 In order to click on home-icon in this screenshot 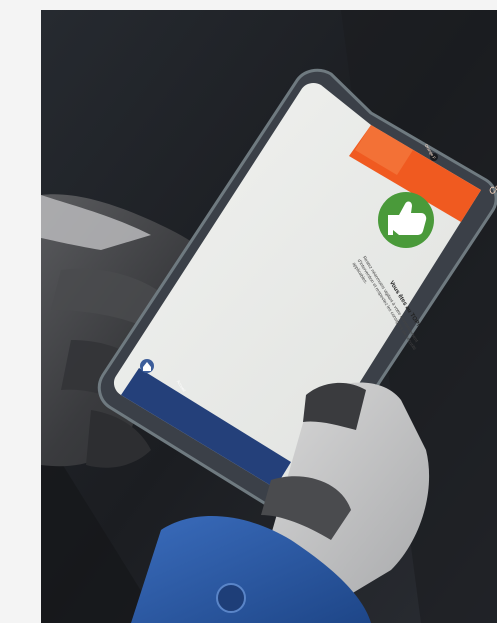, I will do `click(147, 366)`.